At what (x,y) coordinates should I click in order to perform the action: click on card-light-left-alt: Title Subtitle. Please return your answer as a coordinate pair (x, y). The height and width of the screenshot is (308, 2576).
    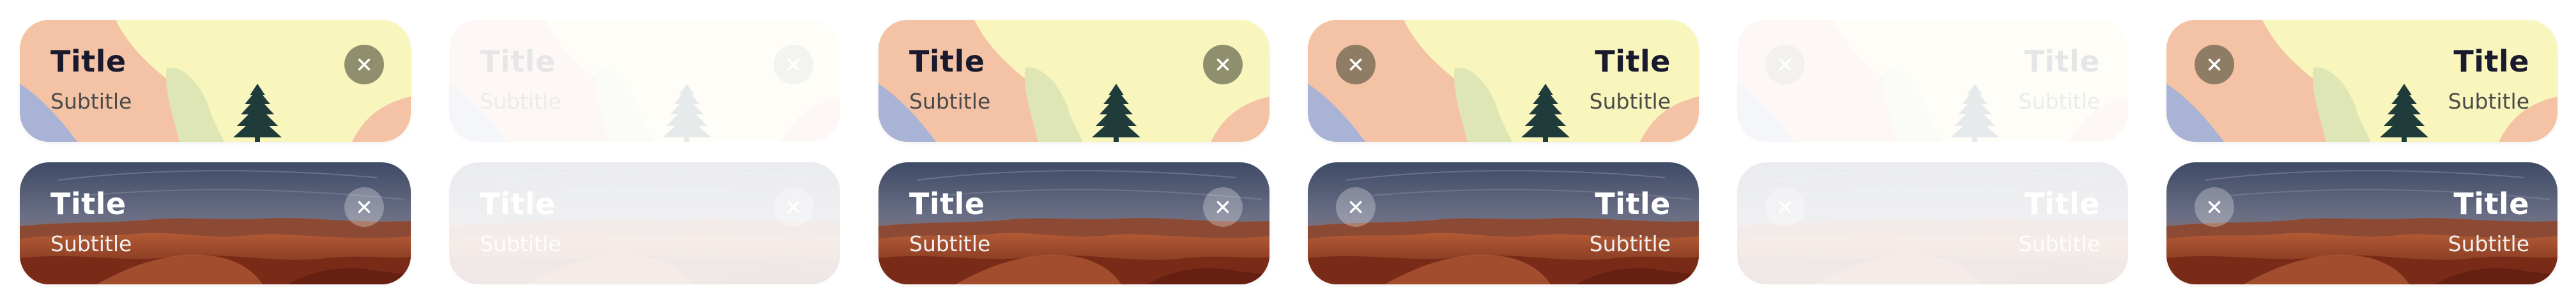
    Looking at the image, I should click on (1073, 81).